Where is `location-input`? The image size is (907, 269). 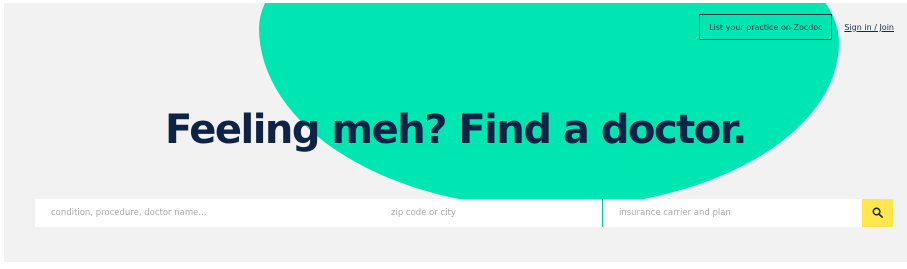
location-input is located at coordinates (488, 213).